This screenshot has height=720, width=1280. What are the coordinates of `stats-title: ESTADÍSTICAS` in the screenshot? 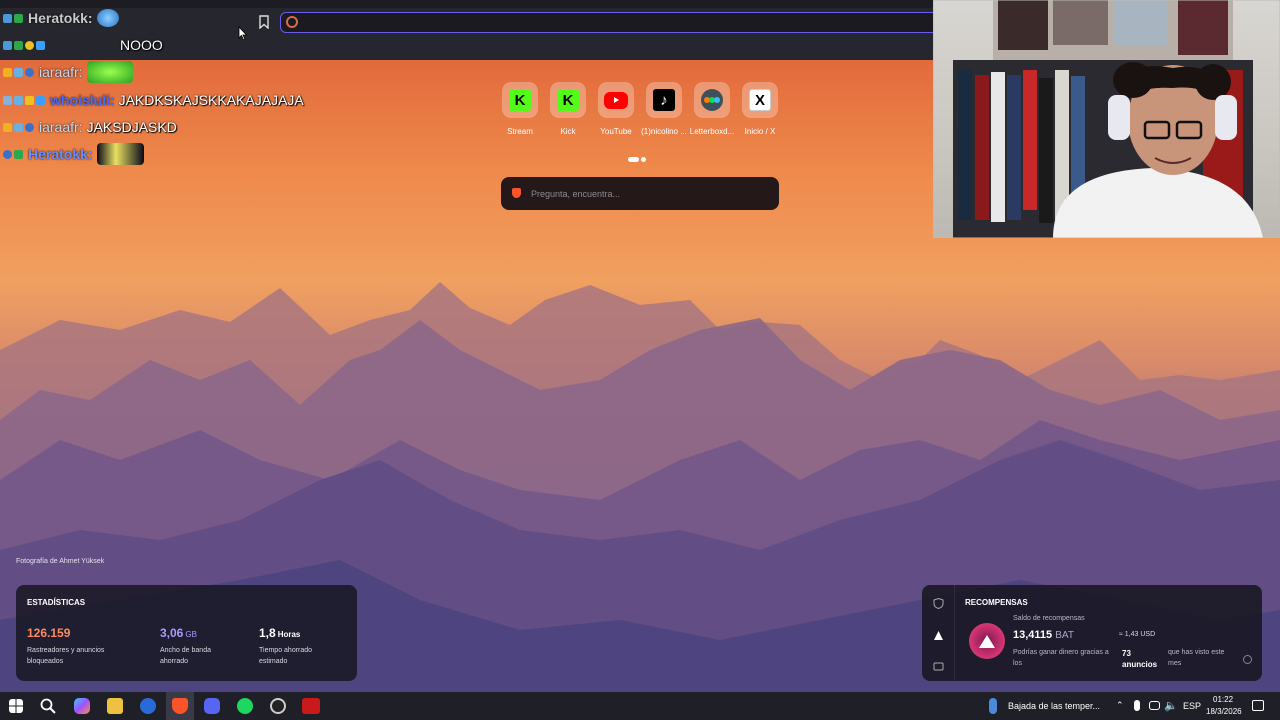 It's located at (56, 602).